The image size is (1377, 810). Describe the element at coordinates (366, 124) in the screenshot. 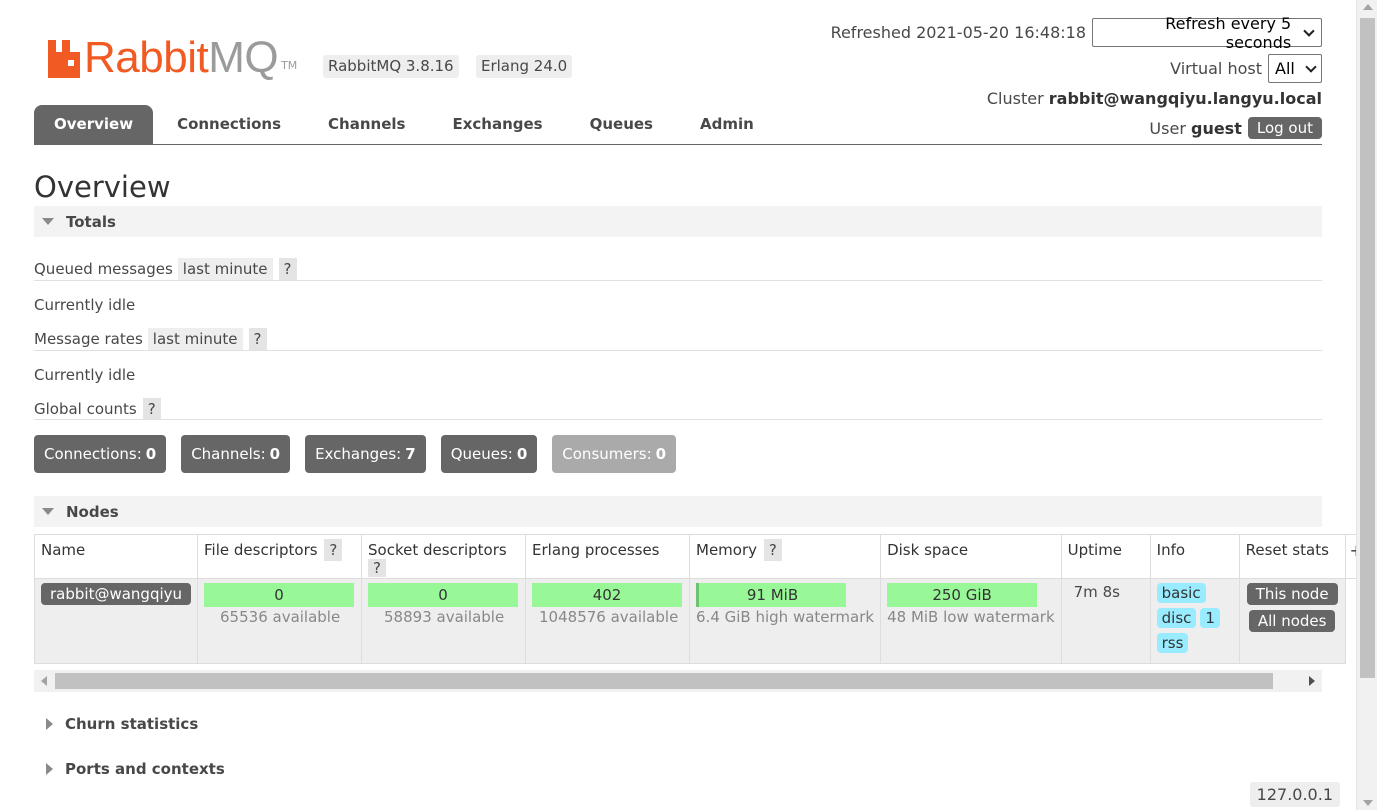

I see `tab-channels: Channels` at that location.